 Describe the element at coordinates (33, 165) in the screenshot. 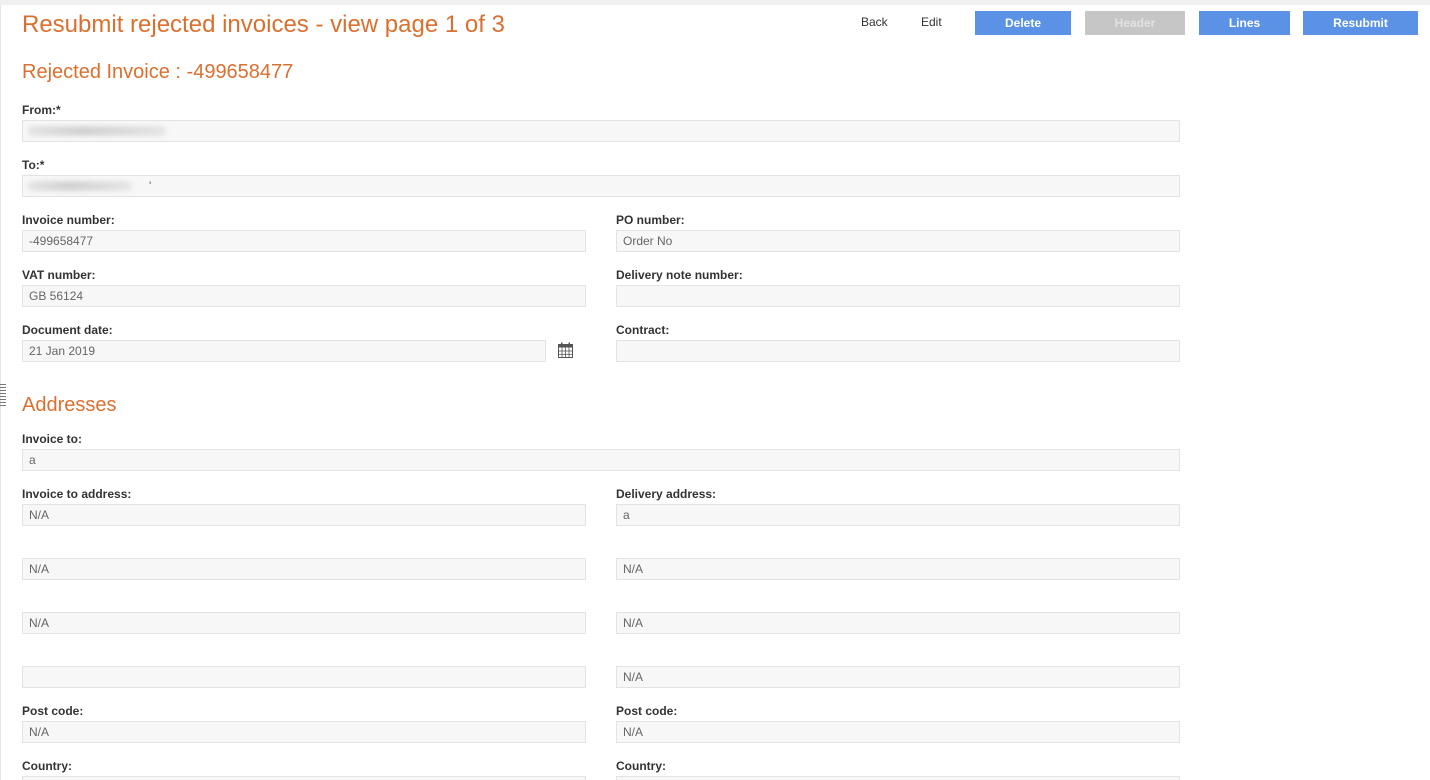

I see `to-label: To:*` at that location.